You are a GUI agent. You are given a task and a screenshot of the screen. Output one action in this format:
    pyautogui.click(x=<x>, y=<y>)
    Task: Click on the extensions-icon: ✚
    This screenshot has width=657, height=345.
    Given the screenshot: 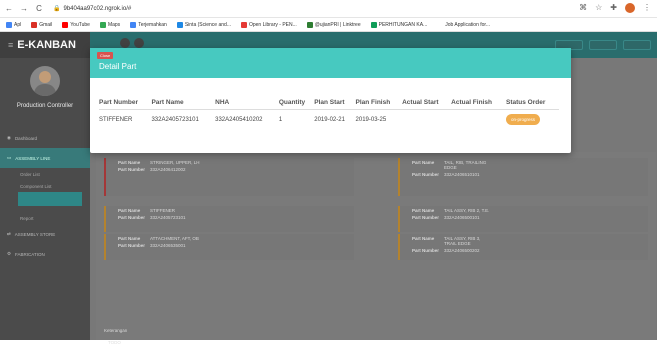 What is the action you would take?
    pyautogui.click(x=613, y=8)
    